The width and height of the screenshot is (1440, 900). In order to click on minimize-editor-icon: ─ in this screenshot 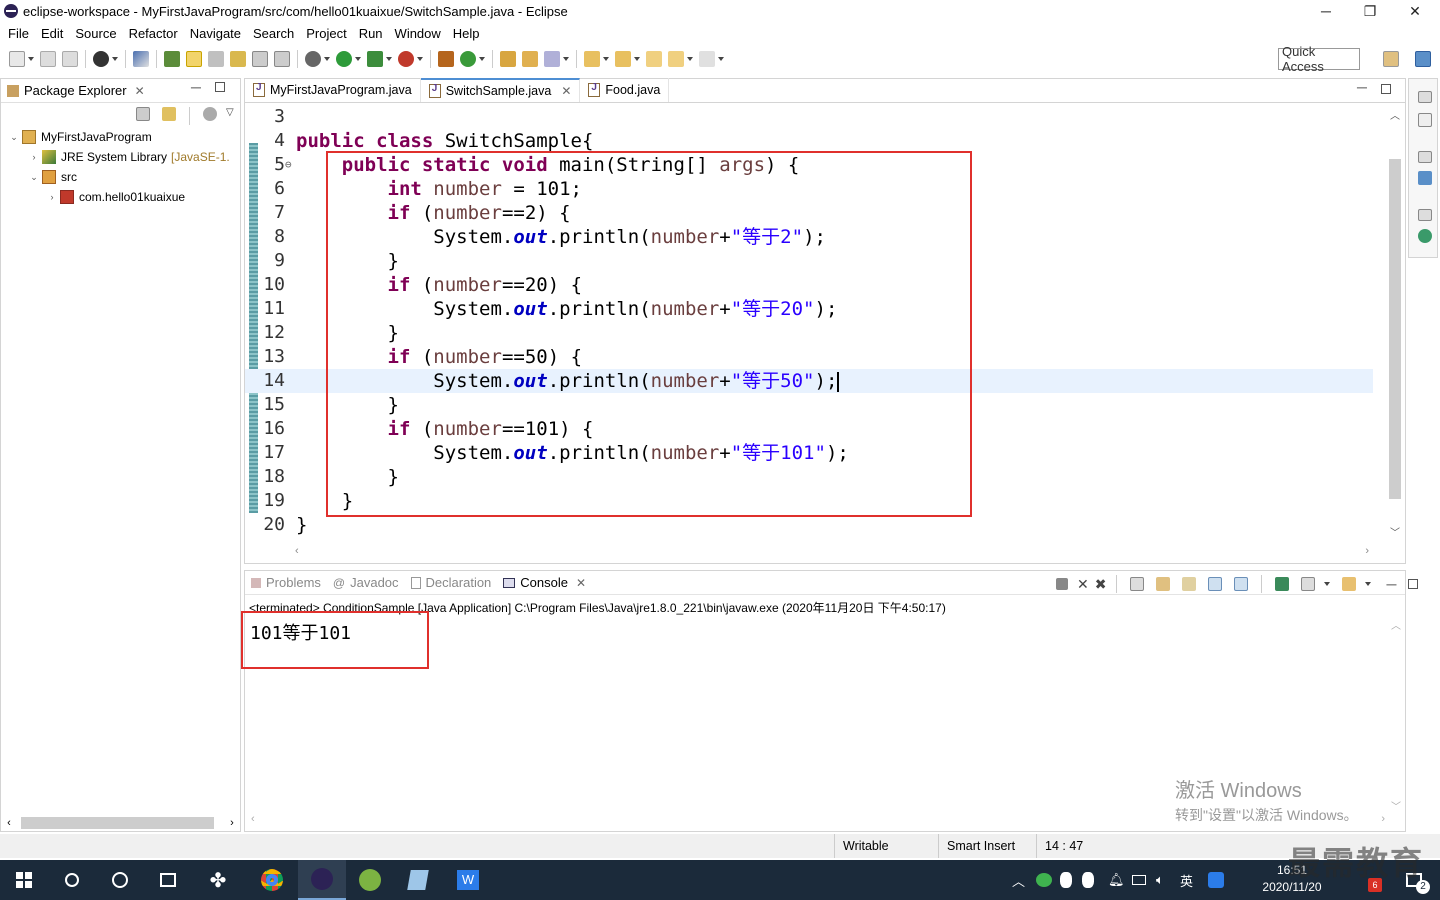, I will do `click(1362, 87)`.